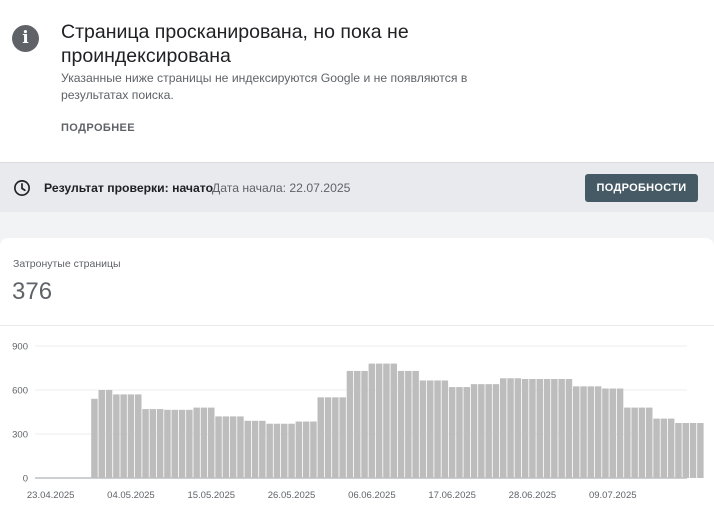  I want to click on x-tick-label: 04.05.2025, so click(131, 495).